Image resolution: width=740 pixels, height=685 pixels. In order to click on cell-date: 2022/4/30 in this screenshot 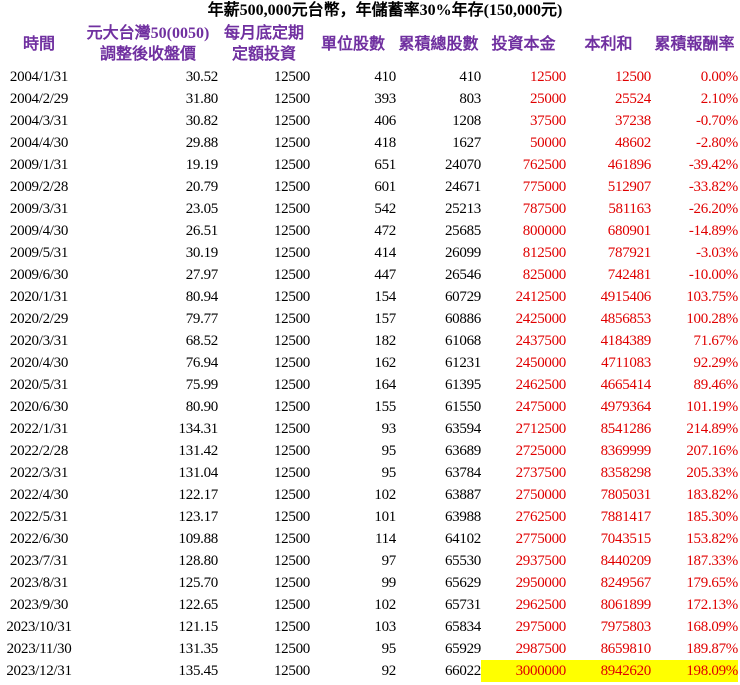, I will do `click(39, 494)`.